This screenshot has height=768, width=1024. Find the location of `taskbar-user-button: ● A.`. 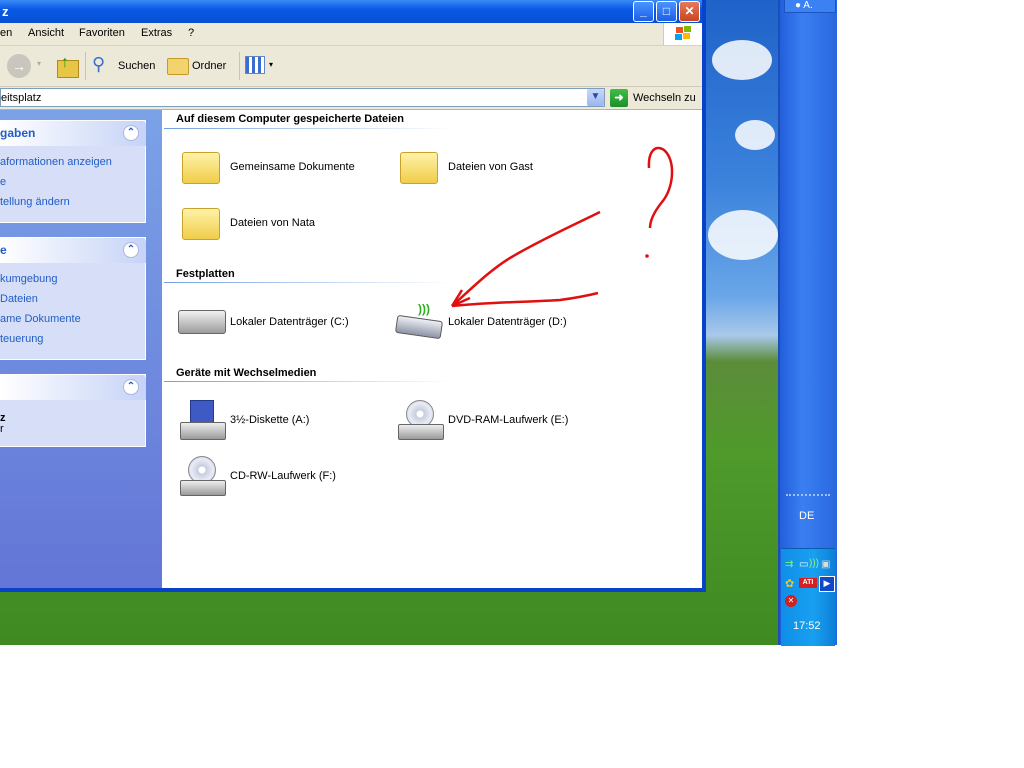

taskbar-user-button: ● A. is located at coordinates (810, 6).